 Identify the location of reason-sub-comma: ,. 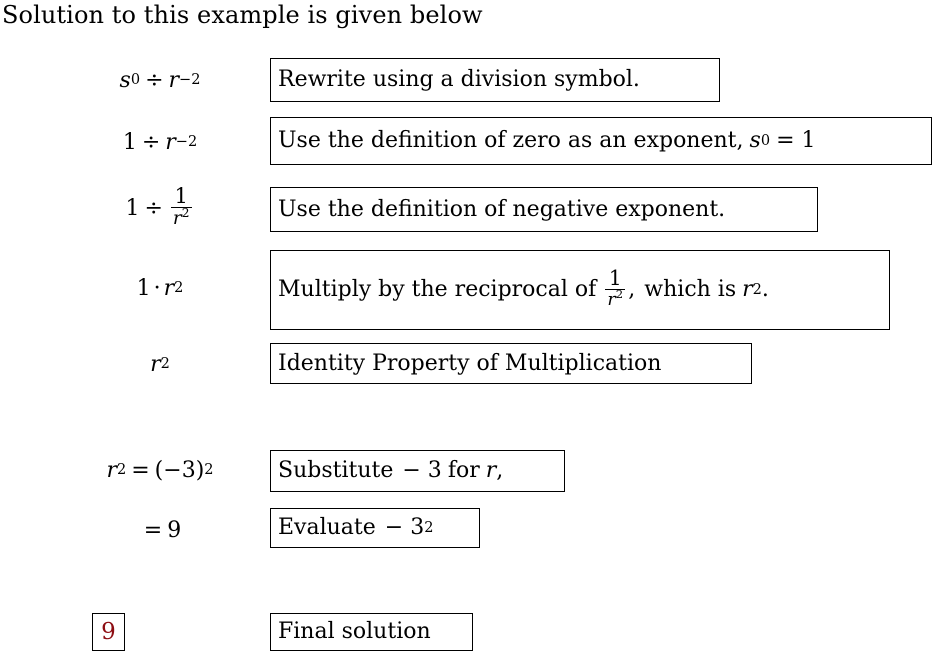
(500, 471).